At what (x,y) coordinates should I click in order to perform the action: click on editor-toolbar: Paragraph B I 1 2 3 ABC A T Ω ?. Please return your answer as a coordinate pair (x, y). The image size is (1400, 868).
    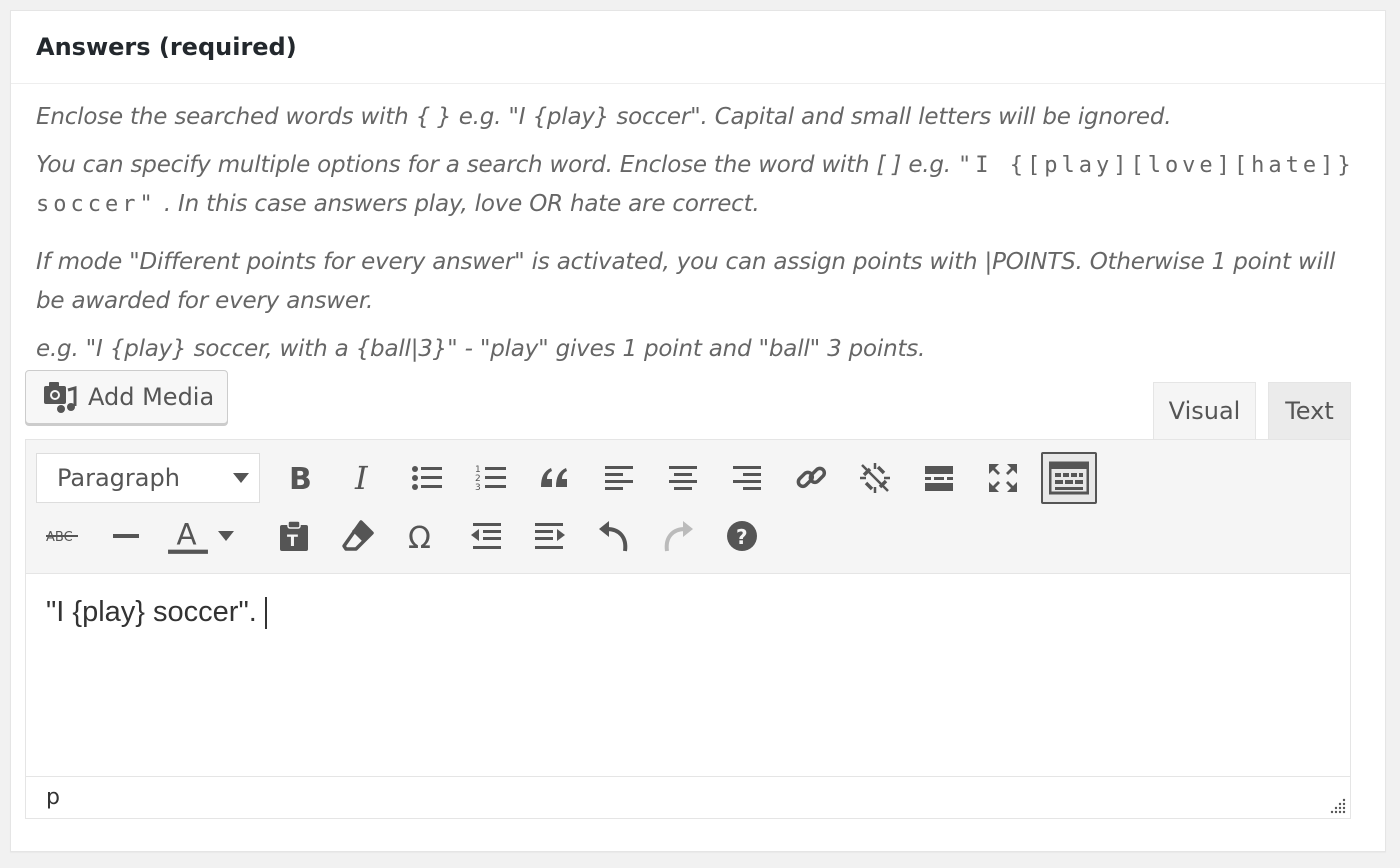
    Looking at the image, I should click on (688, 507).